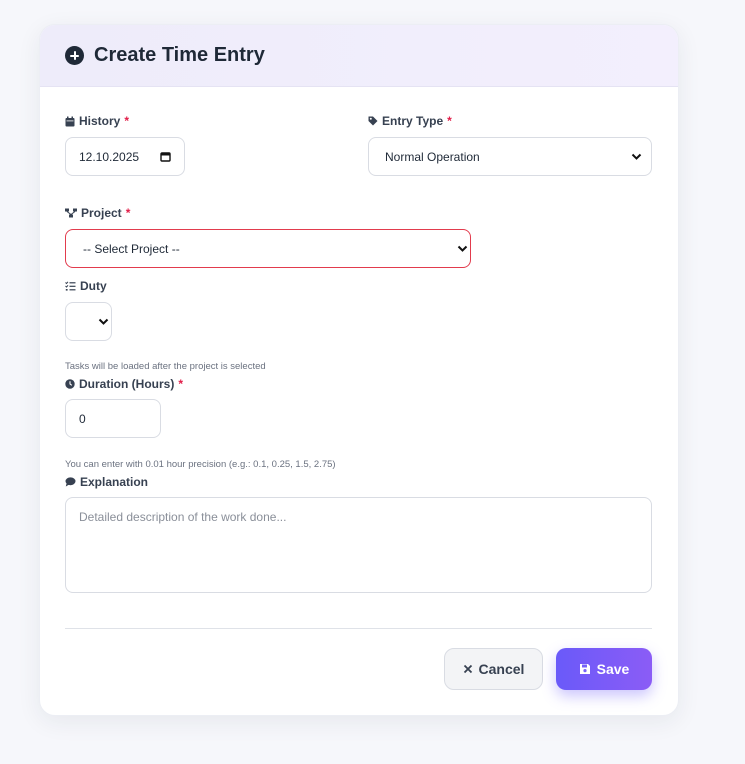 This screenshot has width=745, height=764. What do you see at coordinates (468, 669) in the screenshot?
I see `close-icon` at bounding box center [468, 669].